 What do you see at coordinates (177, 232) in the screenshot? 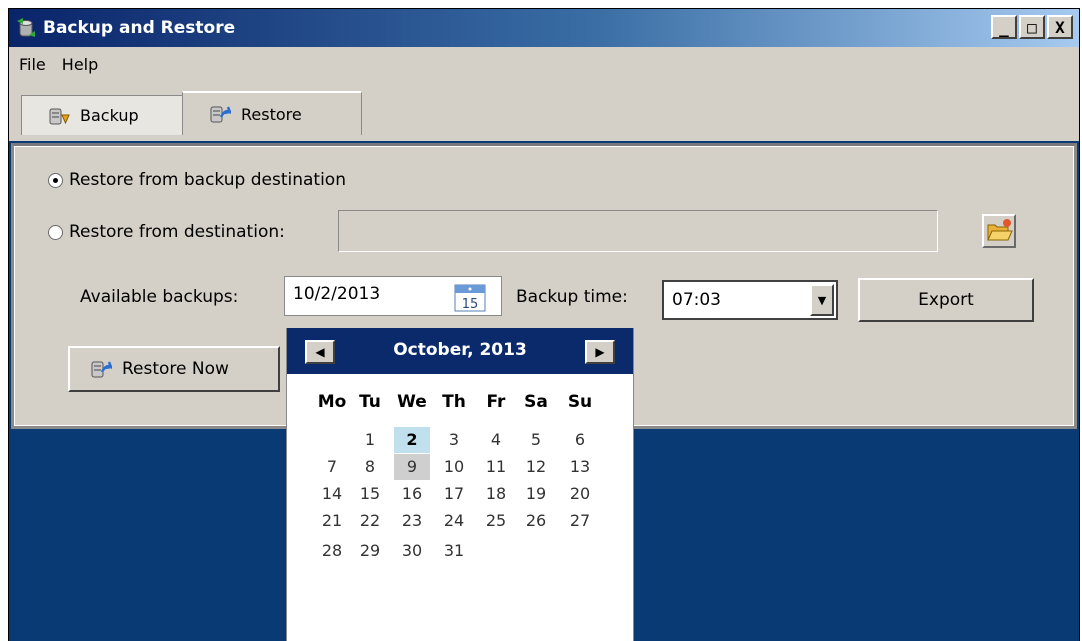
I see `restore-custom-destination-label: Restore from destination:` at bounding box center [177, 232].